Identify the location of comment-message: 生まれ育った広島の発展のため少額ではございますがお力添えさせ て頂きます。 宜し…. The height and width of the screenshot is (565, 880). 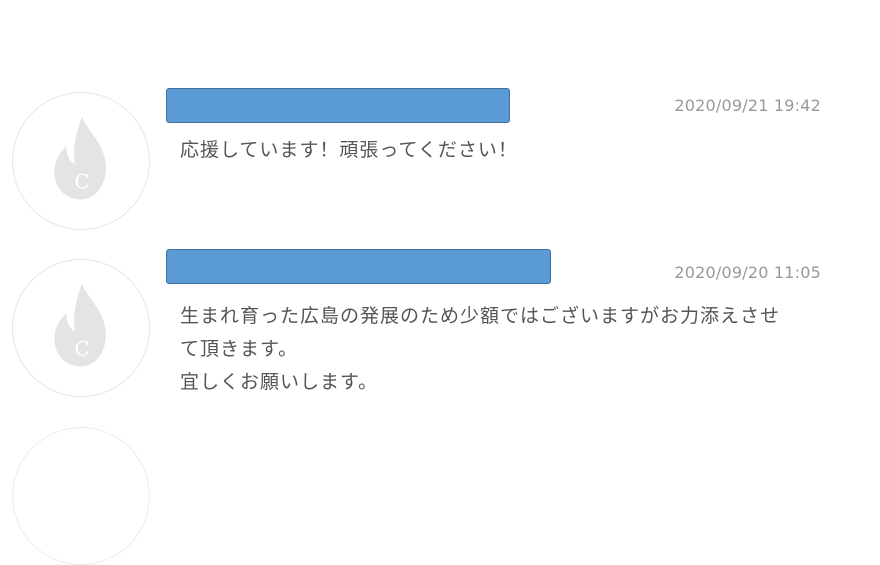
(505, 349).